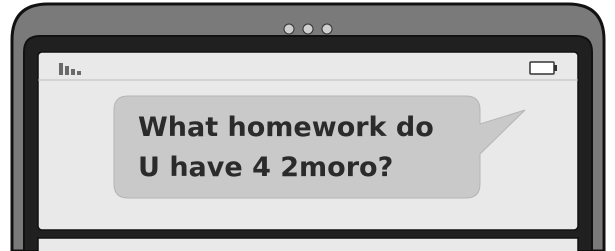  What do you see at coordinates (286, 127) in the screenshot?
I see `message-line-1: What homework do` at bounding box center [286, 127].